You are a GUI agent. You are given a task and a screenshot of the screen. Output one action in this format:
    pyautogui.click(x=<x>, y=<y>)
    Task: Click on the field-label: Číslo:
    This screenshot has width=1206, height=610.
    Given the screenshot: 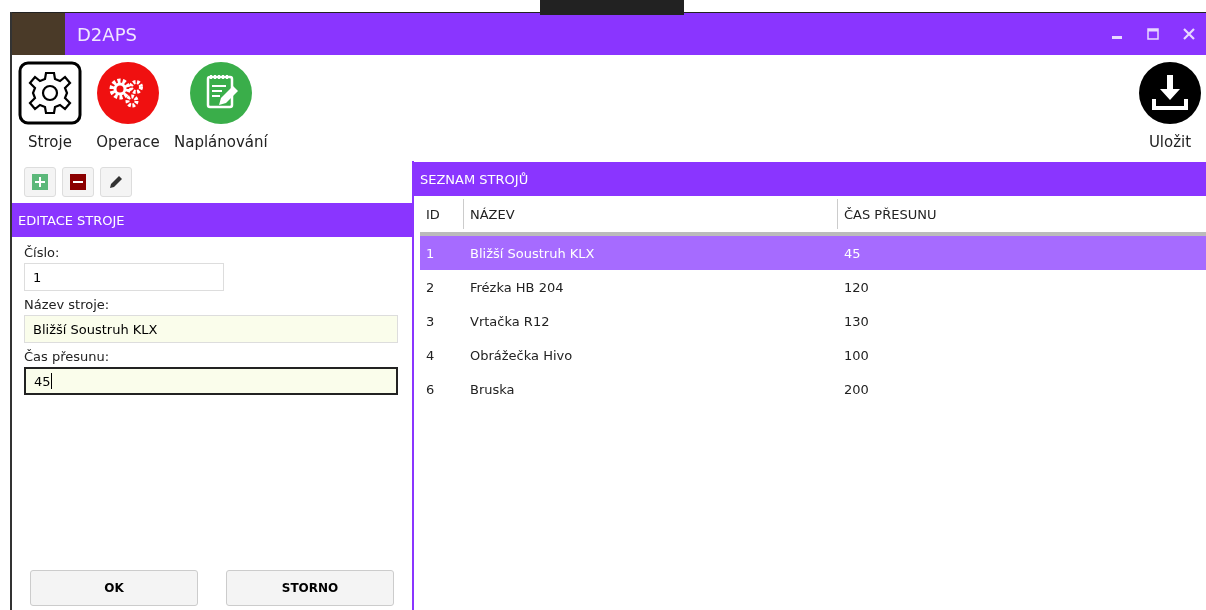 What is the action you would take?
    pyautogui.click(x=42, y=252)
    